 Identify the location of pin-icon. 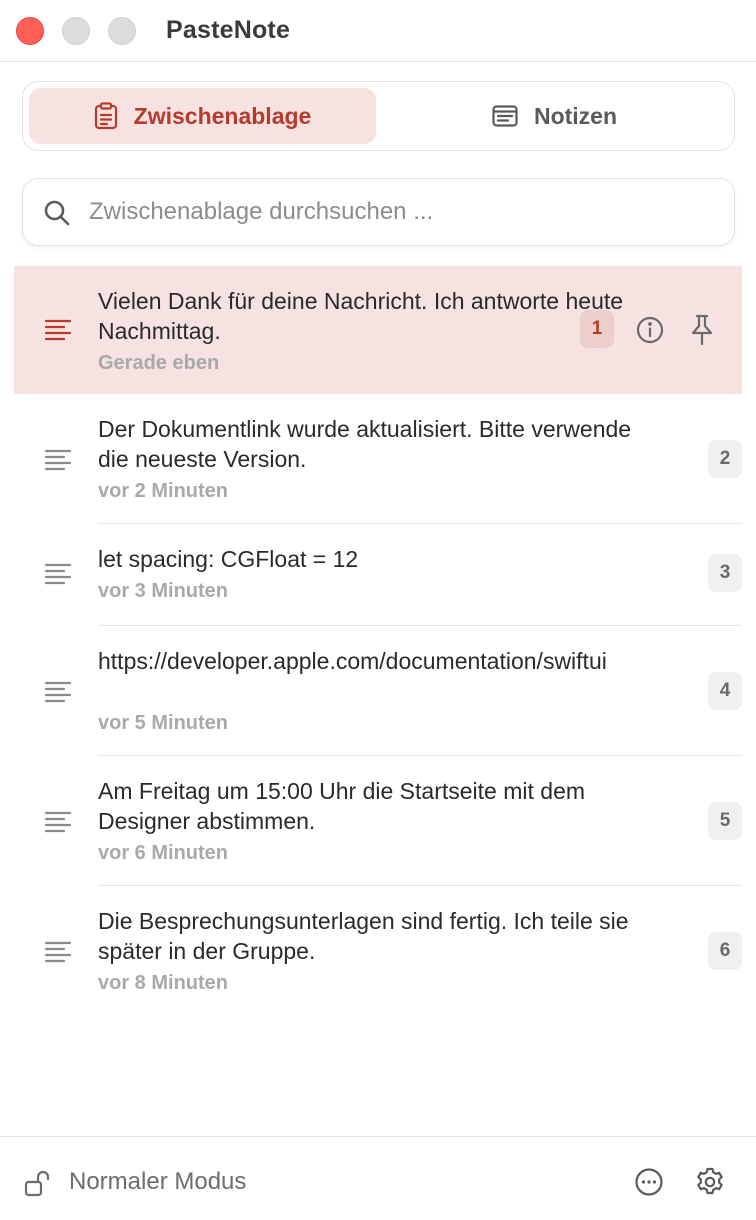
(702, 332).